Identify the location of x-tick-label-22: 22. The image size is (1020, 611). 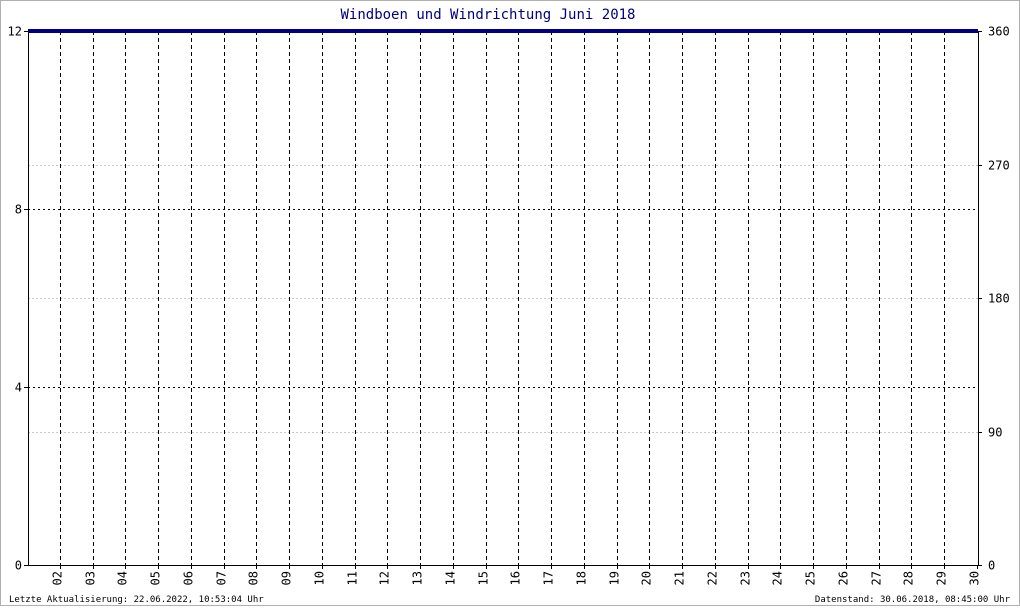
(713, 578).